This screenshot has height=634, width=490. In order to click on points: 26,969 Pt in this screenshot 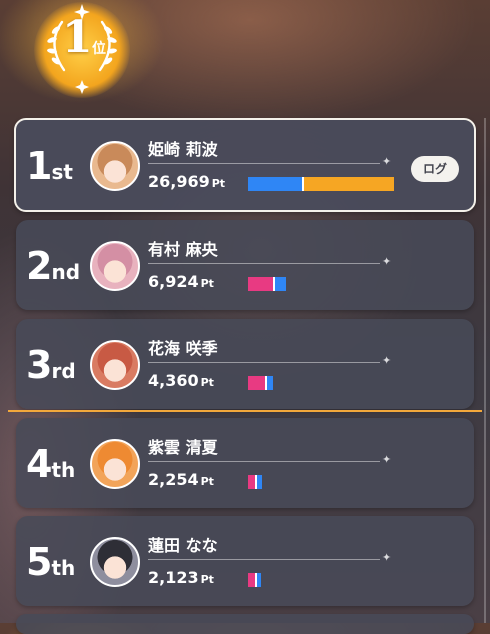, I will do `click(187, 181)`.